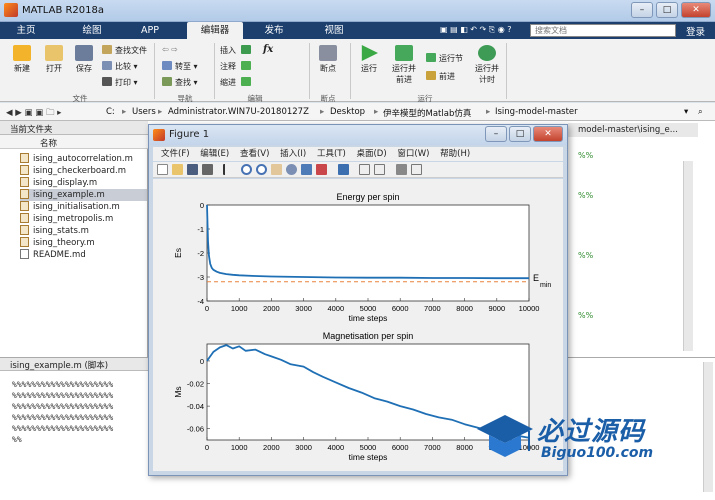  What do you see at coordinates (487, 65) in the screenshot?
I see `run-and-time-button: 运行并 计时` at bounding box center [487, 65].